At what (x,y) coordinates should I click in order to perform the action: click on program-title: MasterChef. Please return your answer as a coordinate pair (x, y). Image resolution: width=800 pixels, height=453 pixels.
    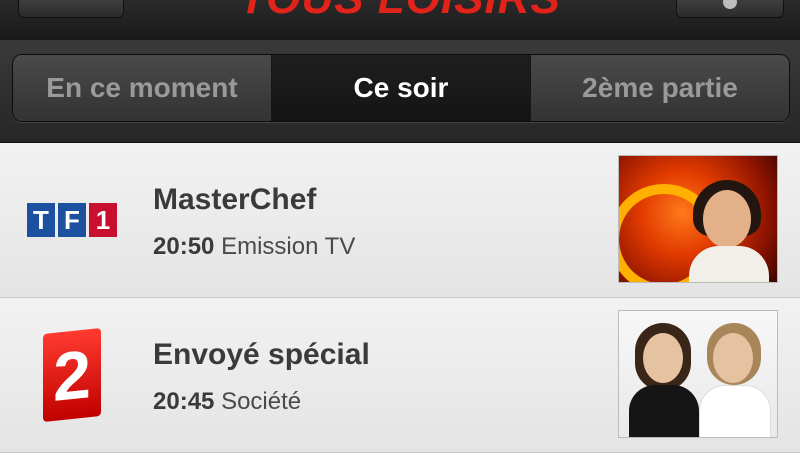
    Looking at the image, I should click on (235, 199).